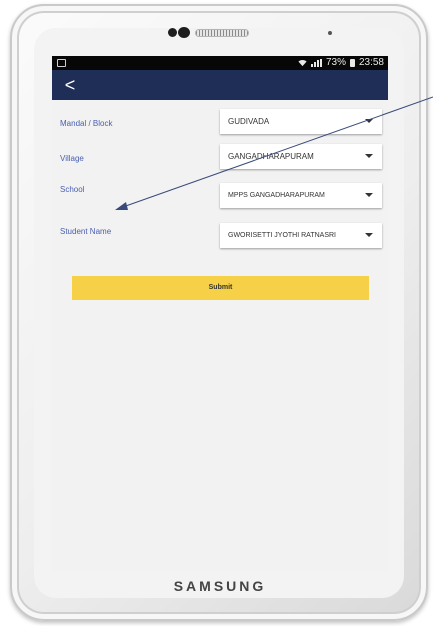 The height and width of the screenshot is (626, 433). I want to click on student-name-dropdown: GWORISETTI JYOTHI RATNASRI, so click(301, 235).